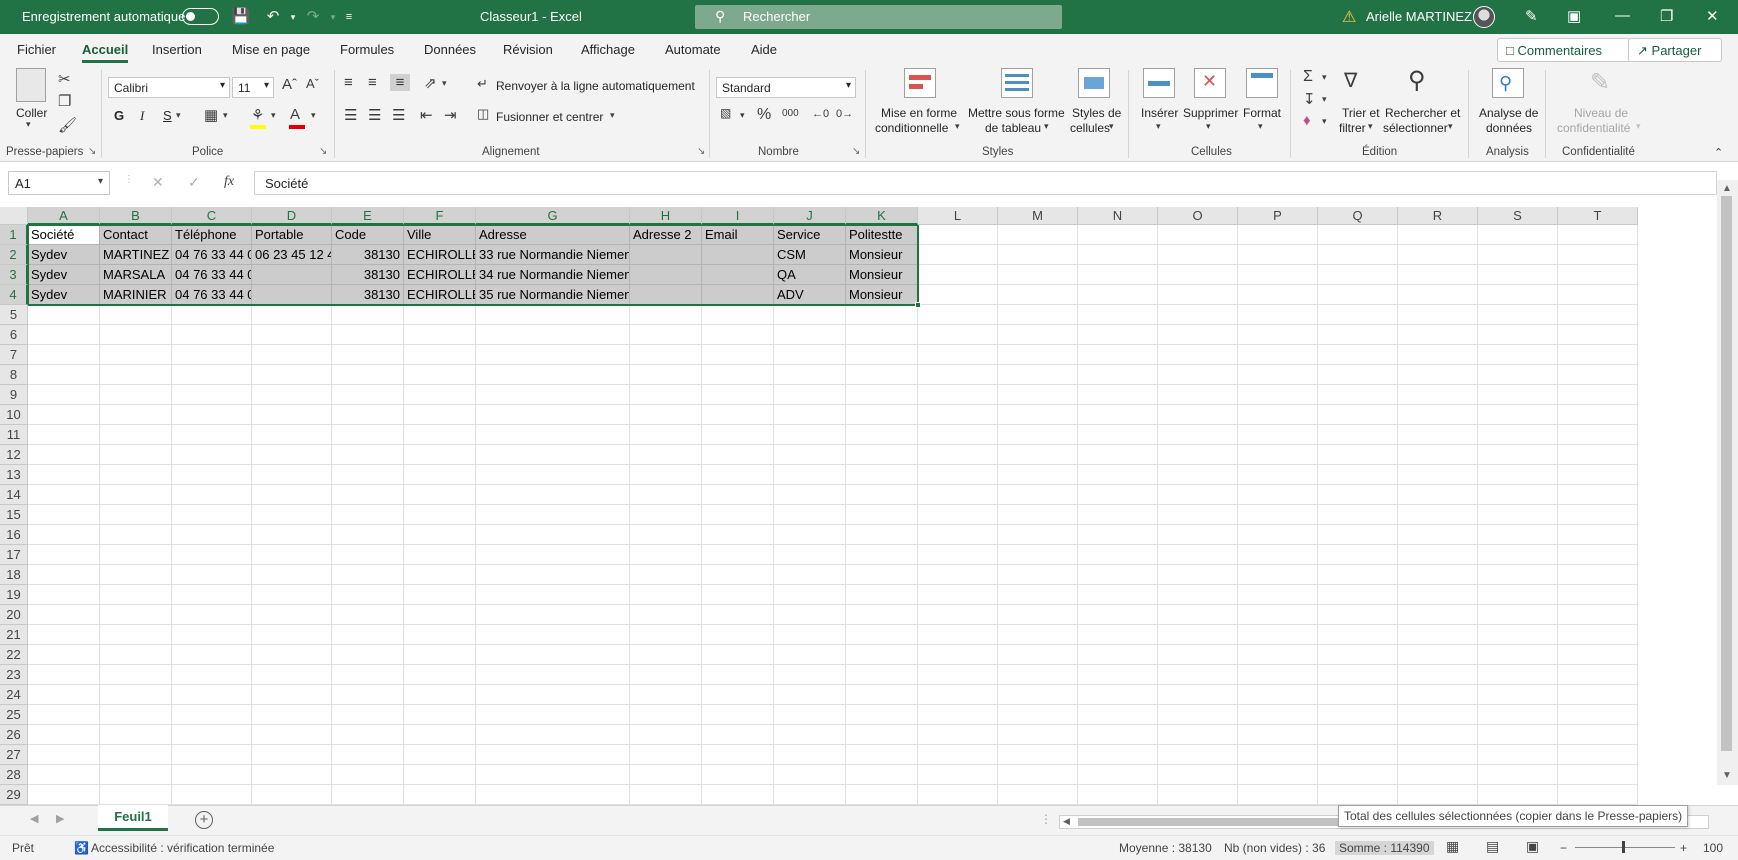 The height and width of the screenshot is (860, 1738). What do you see at coordinates (809, 255) in the screenshot?
I see `cell-j2: CSM` at bounding box center [809, 255].